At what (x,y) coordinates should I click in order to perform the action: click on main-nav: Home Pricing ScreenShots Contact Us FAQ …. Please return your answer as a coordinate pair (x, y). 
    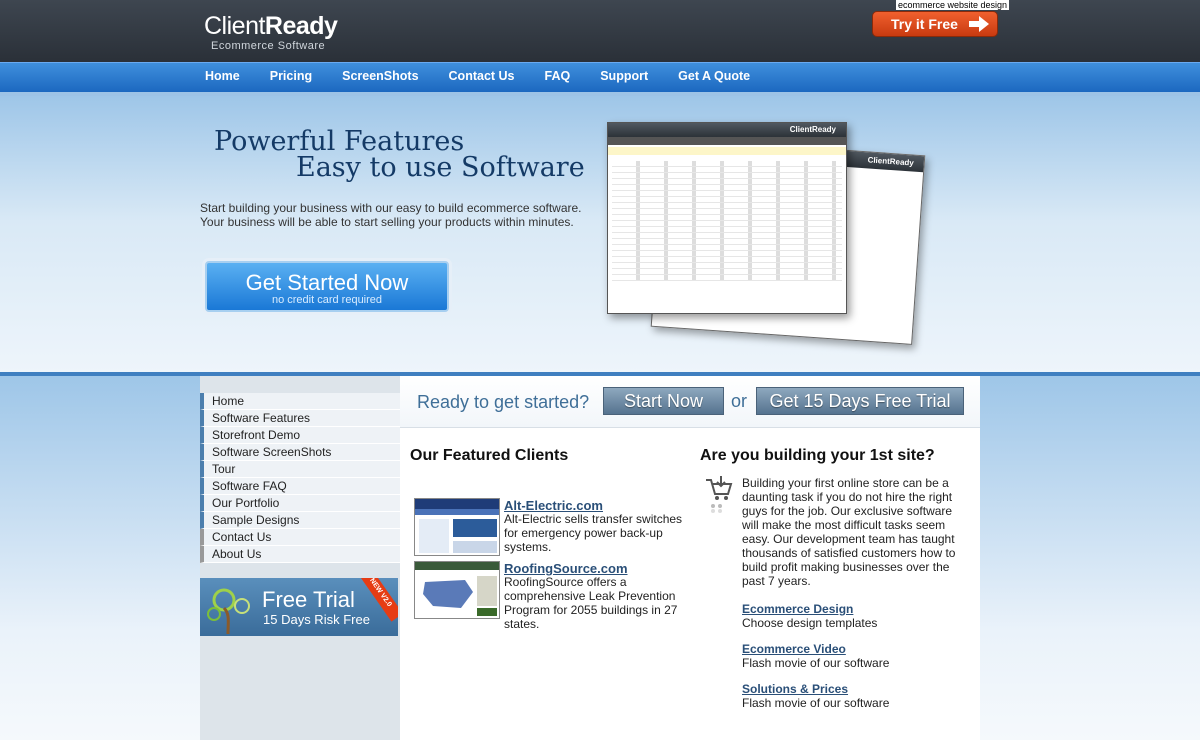
    Looking at the image, I should click on (600, 77).